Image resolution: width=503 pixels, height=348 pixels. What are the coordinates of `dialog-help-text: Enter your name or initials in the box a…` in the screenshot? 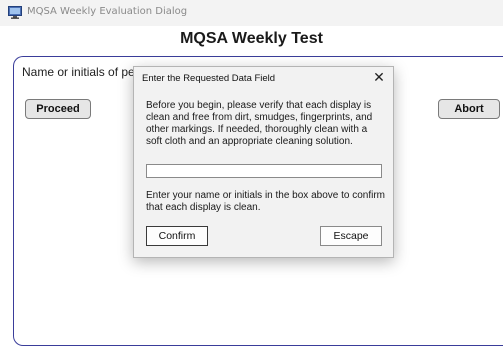 It's located at (266, 201).